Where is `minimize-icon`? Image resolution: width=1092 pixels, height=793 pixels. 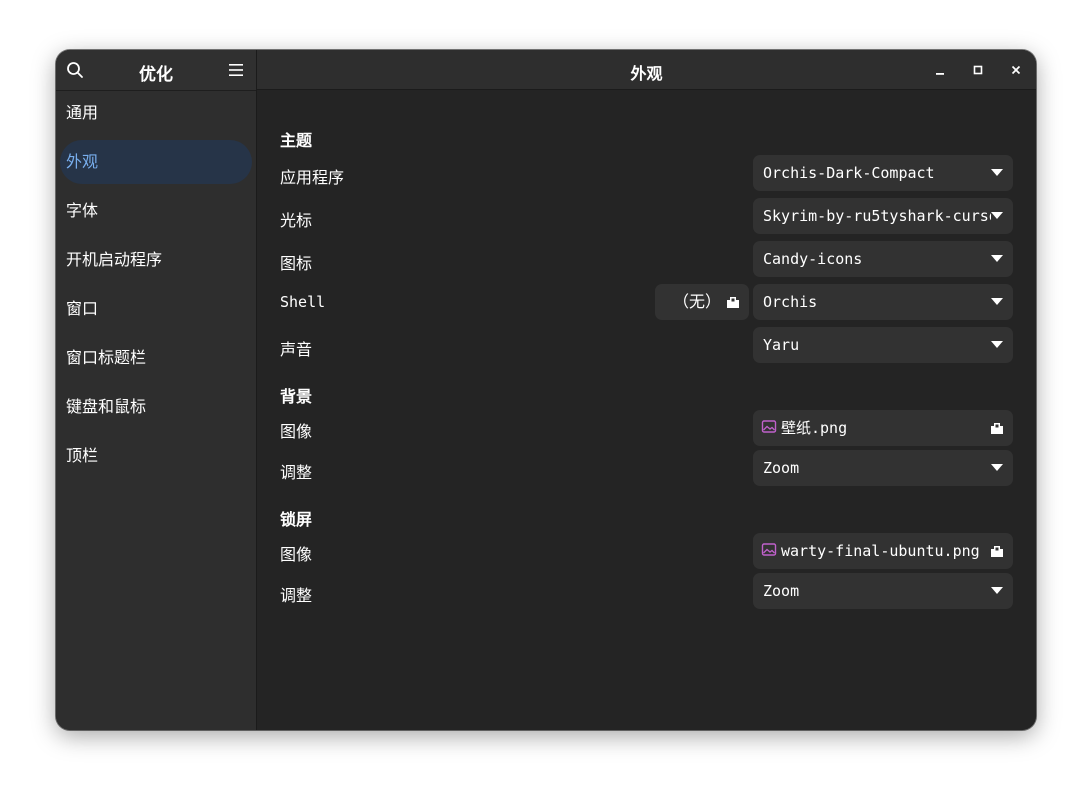 minimize-icon is located at coordinates (940, 70).